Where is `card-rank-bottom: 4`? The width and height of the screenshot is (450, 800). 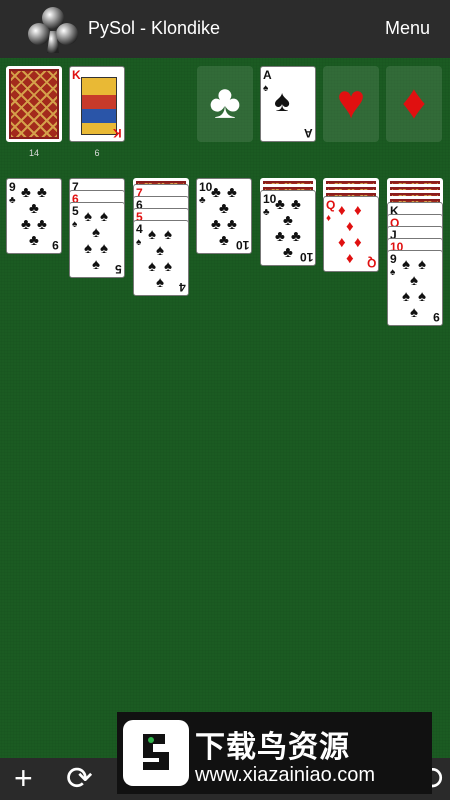 card-rank-bottom: 4 is located at coordinates (182, 287).